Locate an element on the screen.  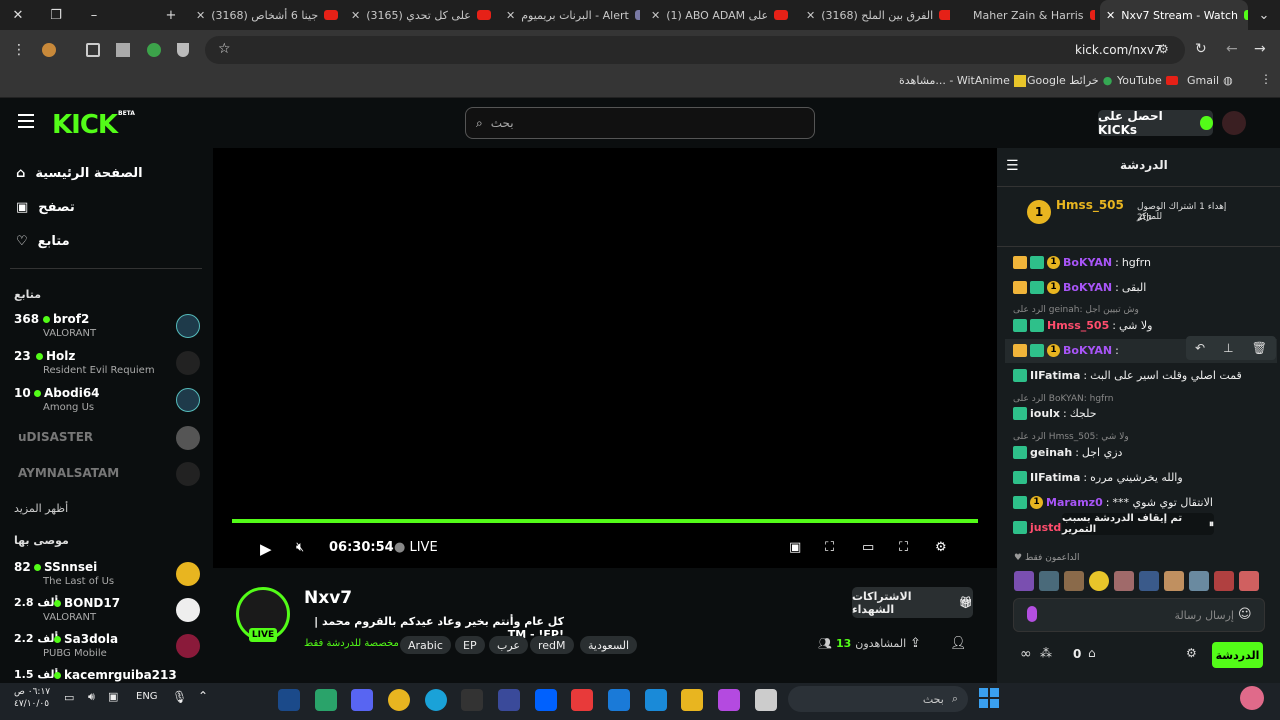
play-icon: ▶ is located at coordinates (266, 549).